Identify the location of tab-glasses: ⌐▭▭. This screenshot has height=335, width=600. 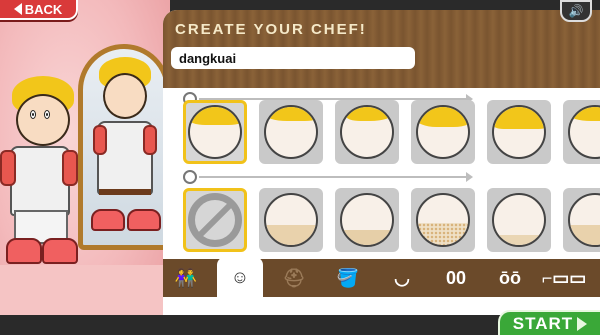
(564, 278).